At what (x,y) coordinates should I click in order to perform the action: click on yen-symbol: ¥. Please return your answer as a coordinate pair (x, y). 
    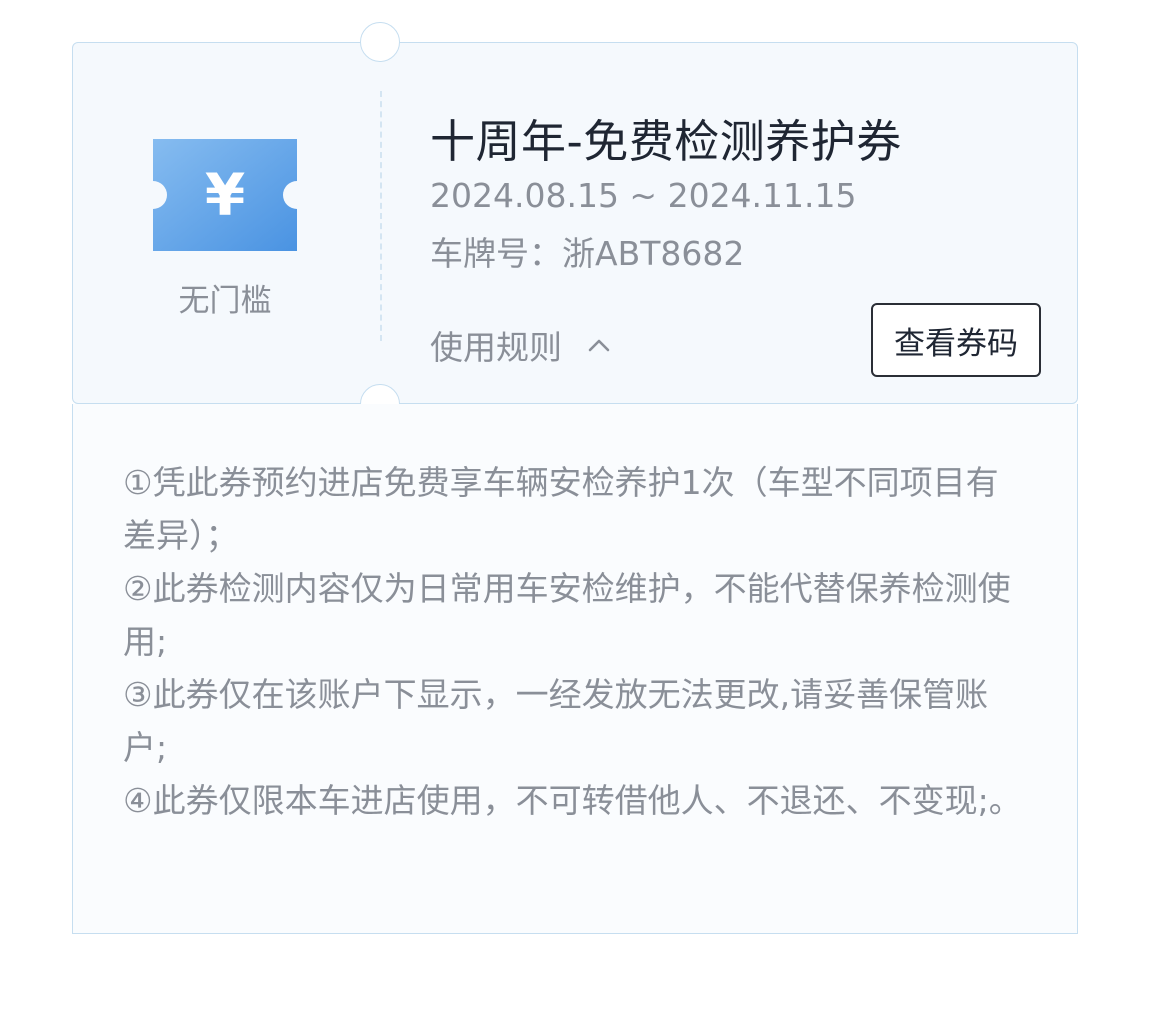
    Looking at the image, I should click on (225, 195).